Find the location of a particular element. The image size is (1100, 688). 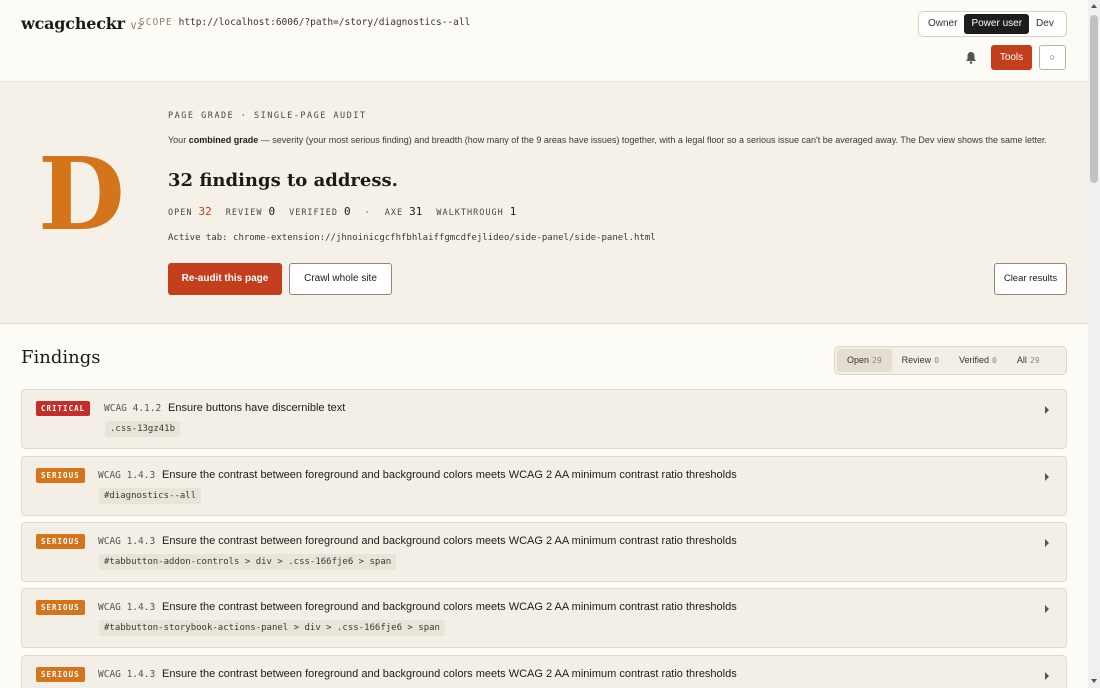

findings-filter: Open 29 Review 0 Verified 0 All 29 is located at coordinates (950, 360).